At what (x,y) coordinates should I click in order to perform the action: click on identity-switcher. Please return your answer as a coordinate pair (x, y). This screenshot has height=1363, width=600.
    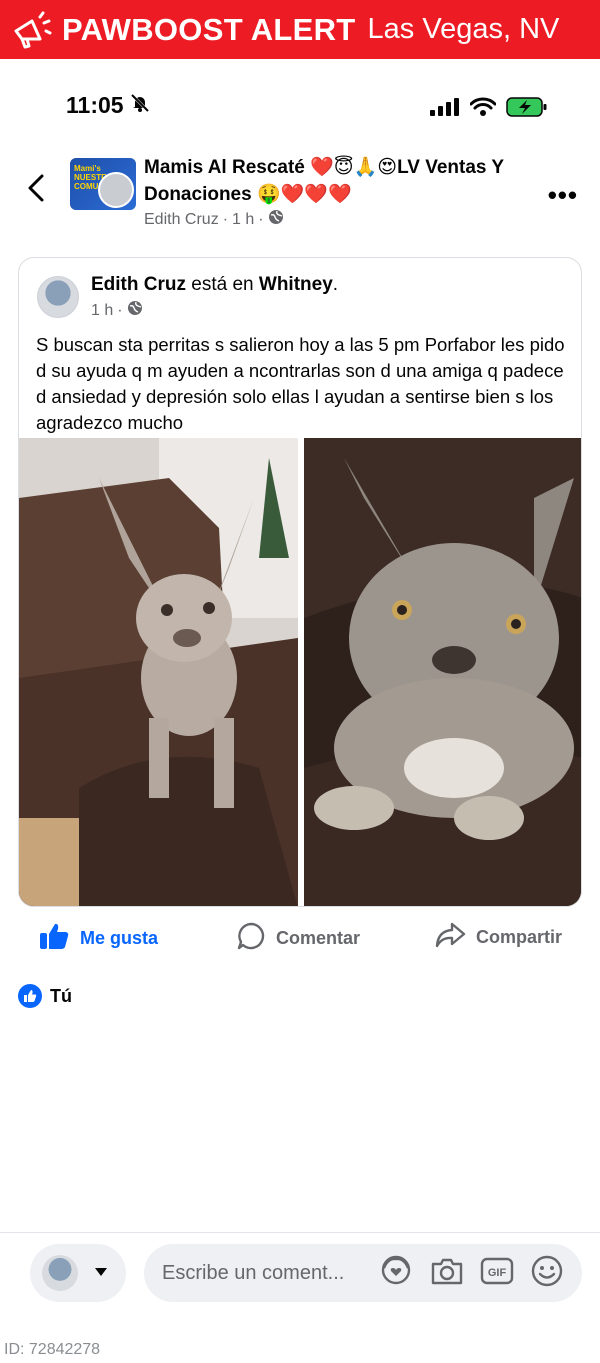
    Looking at the image, I should click on (78, 1273).